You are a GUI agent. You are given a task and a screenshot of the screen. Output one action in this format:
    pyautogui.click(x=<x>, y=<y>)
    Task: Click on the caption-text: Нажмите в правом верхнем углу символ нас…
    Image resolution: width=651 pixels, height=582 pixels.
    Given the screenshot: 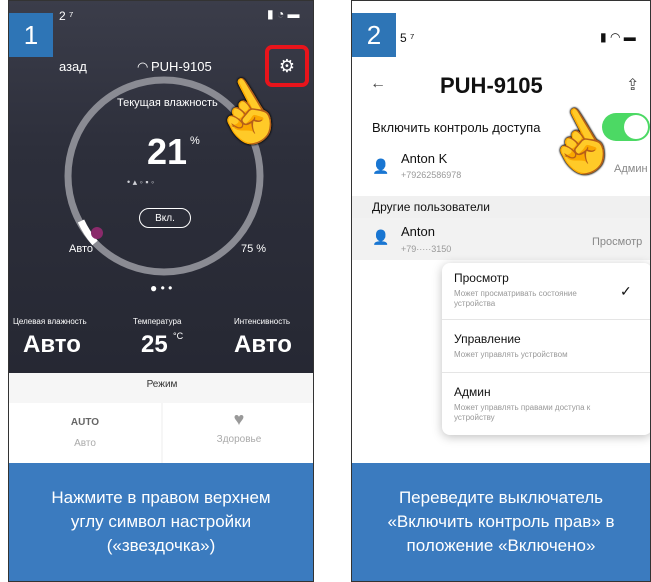 What is the action you would take?
    pyautogui.click(x=161, y=521)
    